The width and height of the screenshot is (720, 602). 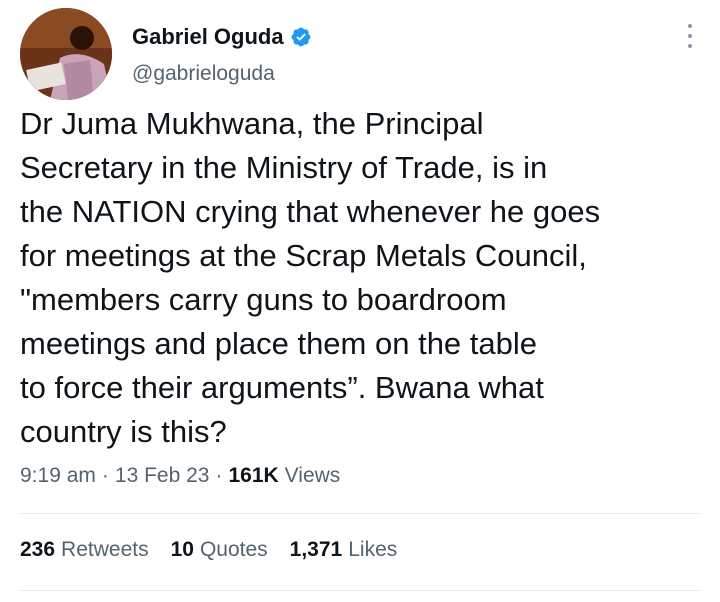 I want to click on views-count: 161K, so click(x=253, y=475).